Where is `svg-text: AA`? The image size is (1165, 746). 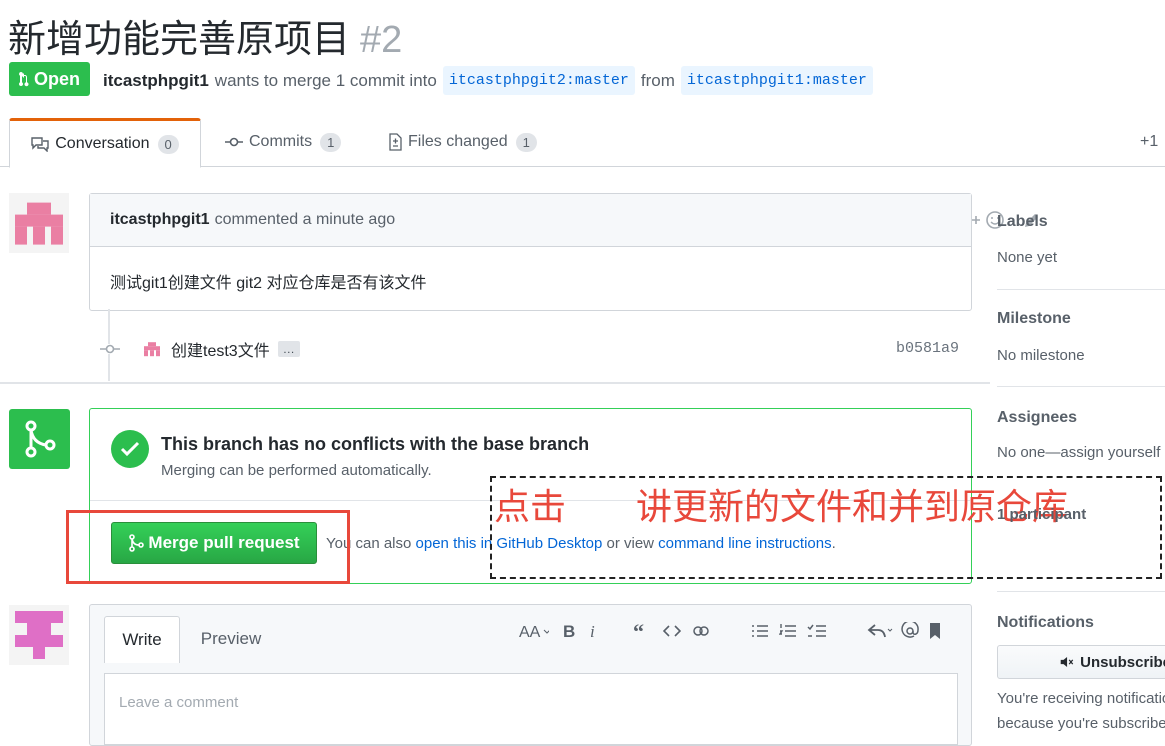 svg-text: AA is located at coordinates (530, 632).